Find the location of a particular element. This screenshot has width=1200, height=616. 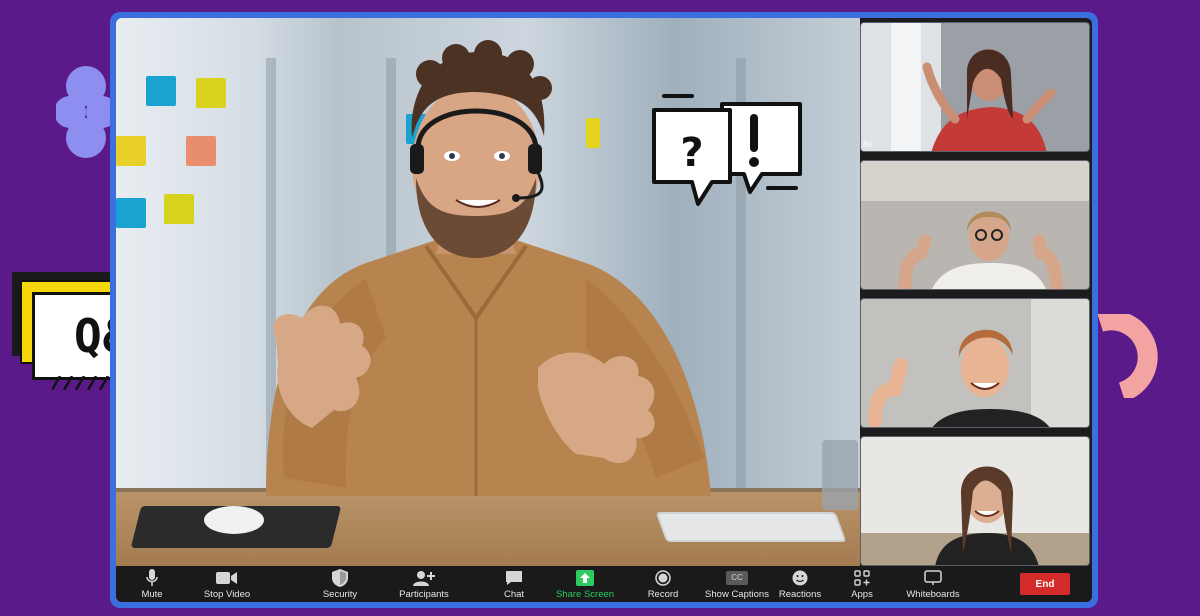

apps-icon is located at coordinates (862, 578).